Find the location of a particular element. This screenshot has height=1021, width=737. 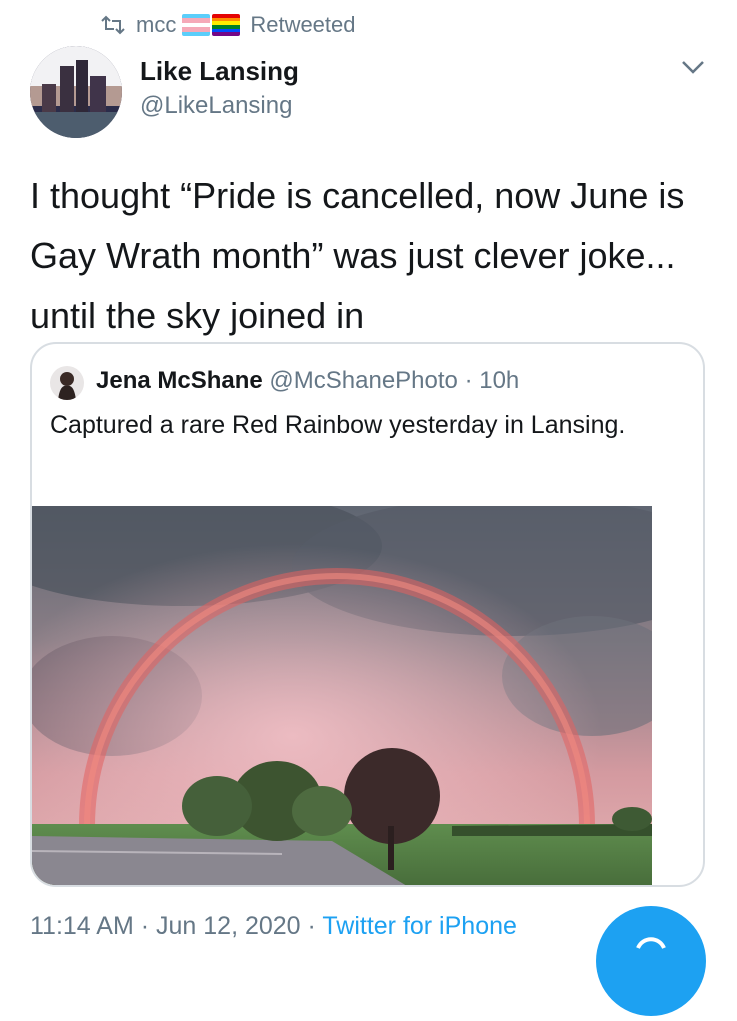

rainbow-pride-flag-emoji is located at coordinates (226, 25).